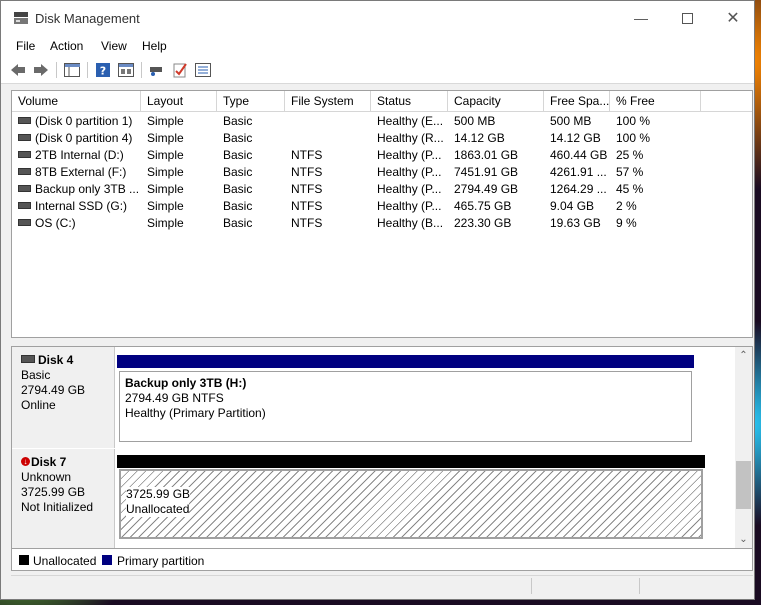 The width and height of the screenshot is (761, 605). Describe the element at coordinates (479, 138) in the screenshot. I see `cell-capacity: 14.12 GB` at that location.